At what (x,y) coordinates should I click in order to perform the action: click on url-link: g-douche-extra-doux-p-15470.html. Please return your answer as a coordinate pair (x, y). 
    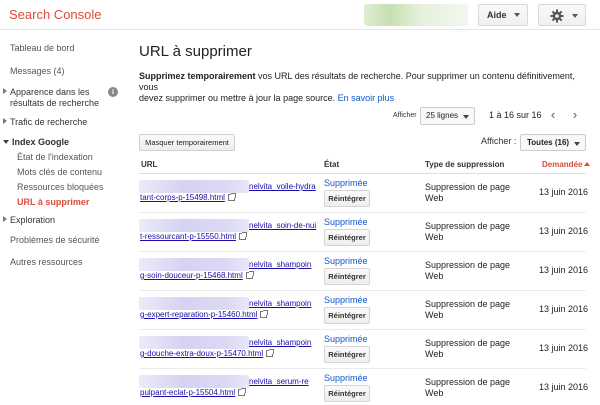
    Looking at the image, I should click on (207, 353).